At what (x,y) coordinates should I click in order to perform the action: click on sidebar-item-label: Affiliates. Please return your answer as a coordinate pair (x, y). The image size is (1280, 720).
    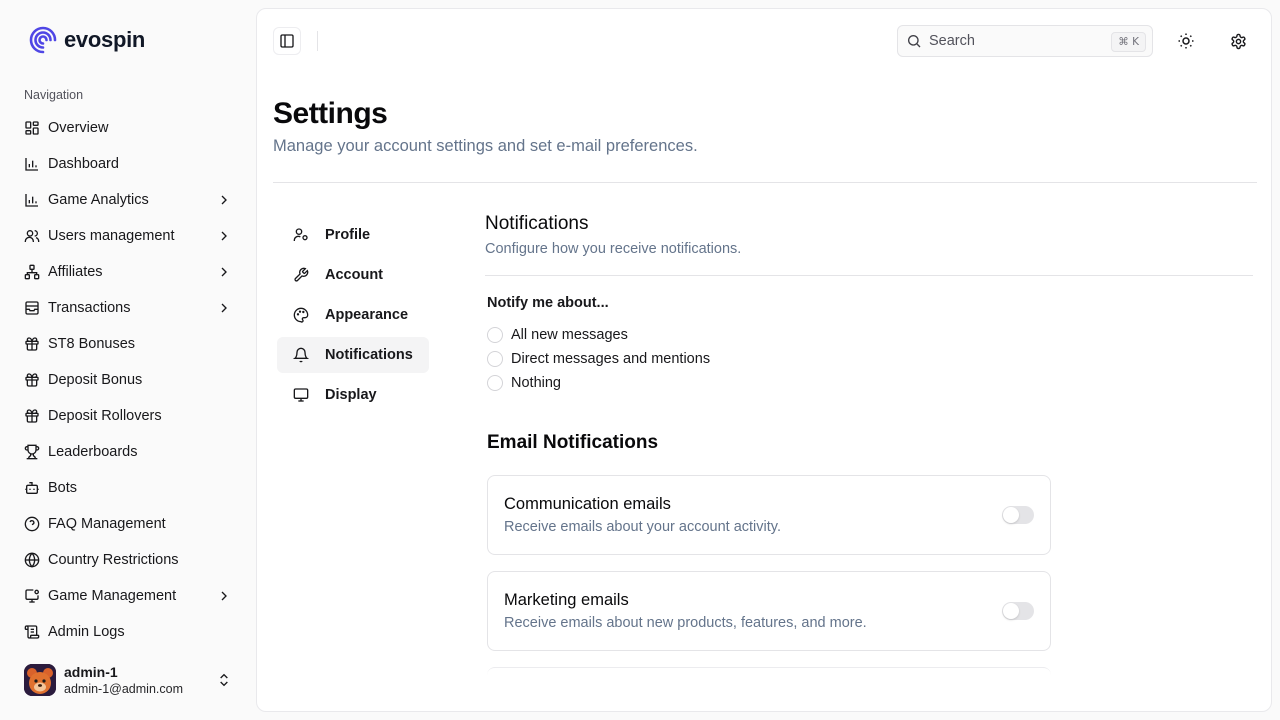
    Looking at the image, I should click on (75, 272).